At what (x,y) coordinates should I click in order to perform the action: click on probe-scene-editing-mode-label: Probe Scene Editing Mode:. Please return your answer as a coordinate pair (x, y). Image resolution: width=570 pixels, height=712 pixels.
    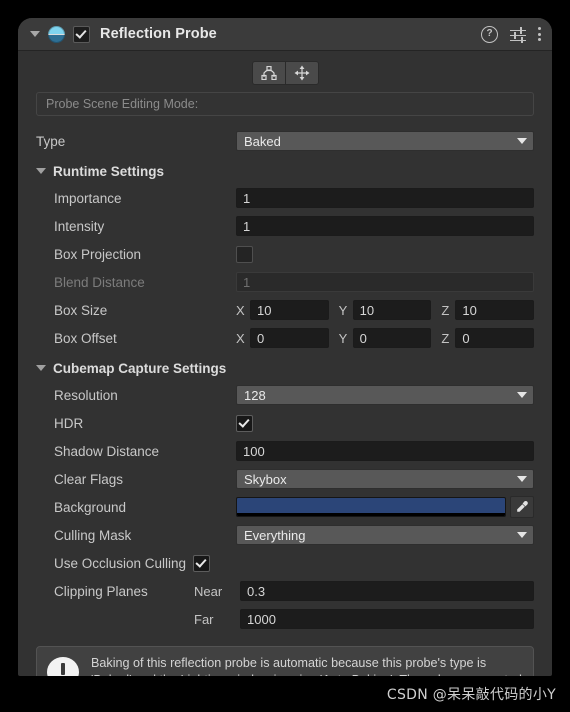
    Looking at the image, I should click on (122, 104).